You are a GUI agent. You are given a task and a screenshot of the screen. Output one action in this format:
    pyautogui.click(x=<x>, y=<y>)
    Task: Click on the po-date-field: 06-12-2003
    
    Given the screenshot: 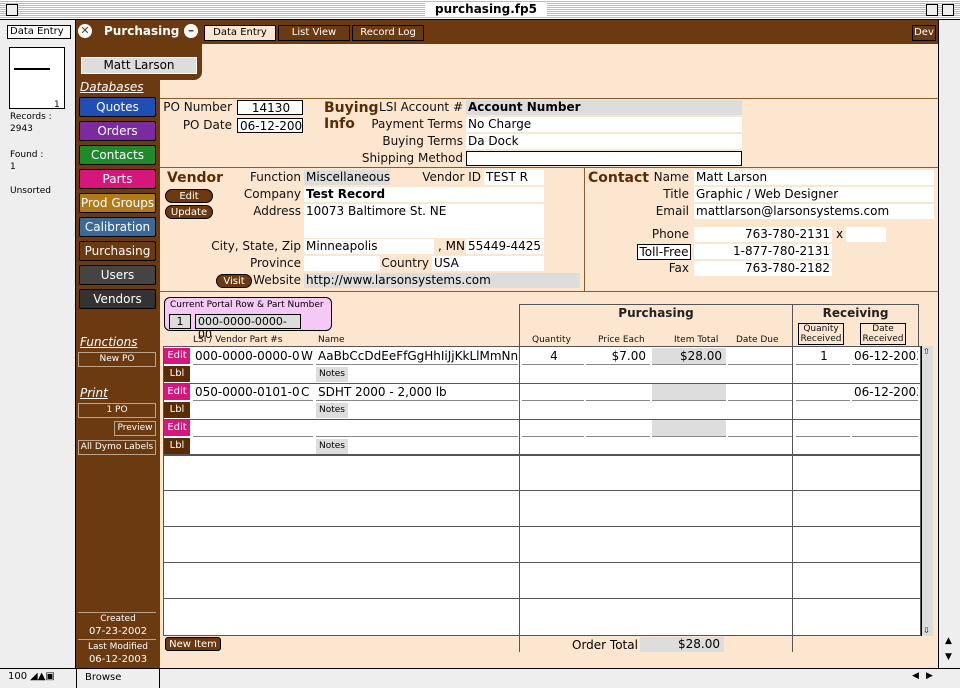 What is the action you would take?
    pyautogui.click(x=270, y=125)
    